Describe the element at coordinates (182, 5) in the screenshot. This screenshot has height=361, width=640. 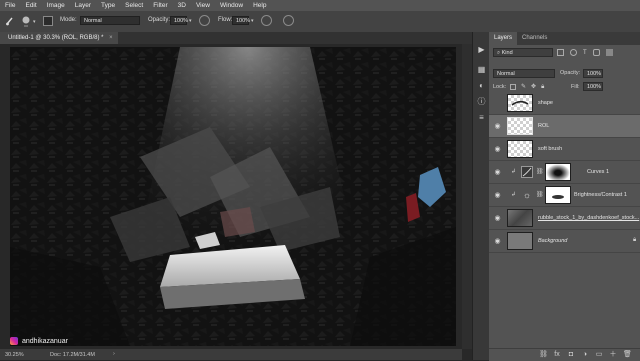
I see `menu-3d: 3D` at that location.